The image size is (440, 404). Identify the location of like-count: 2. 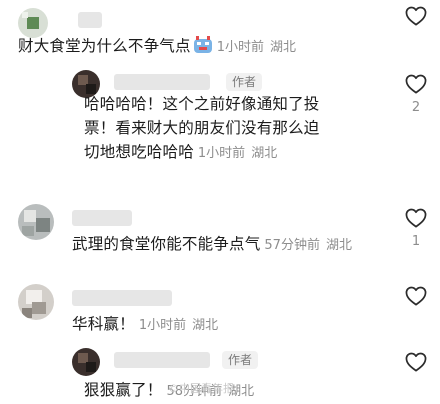
(416, 107).